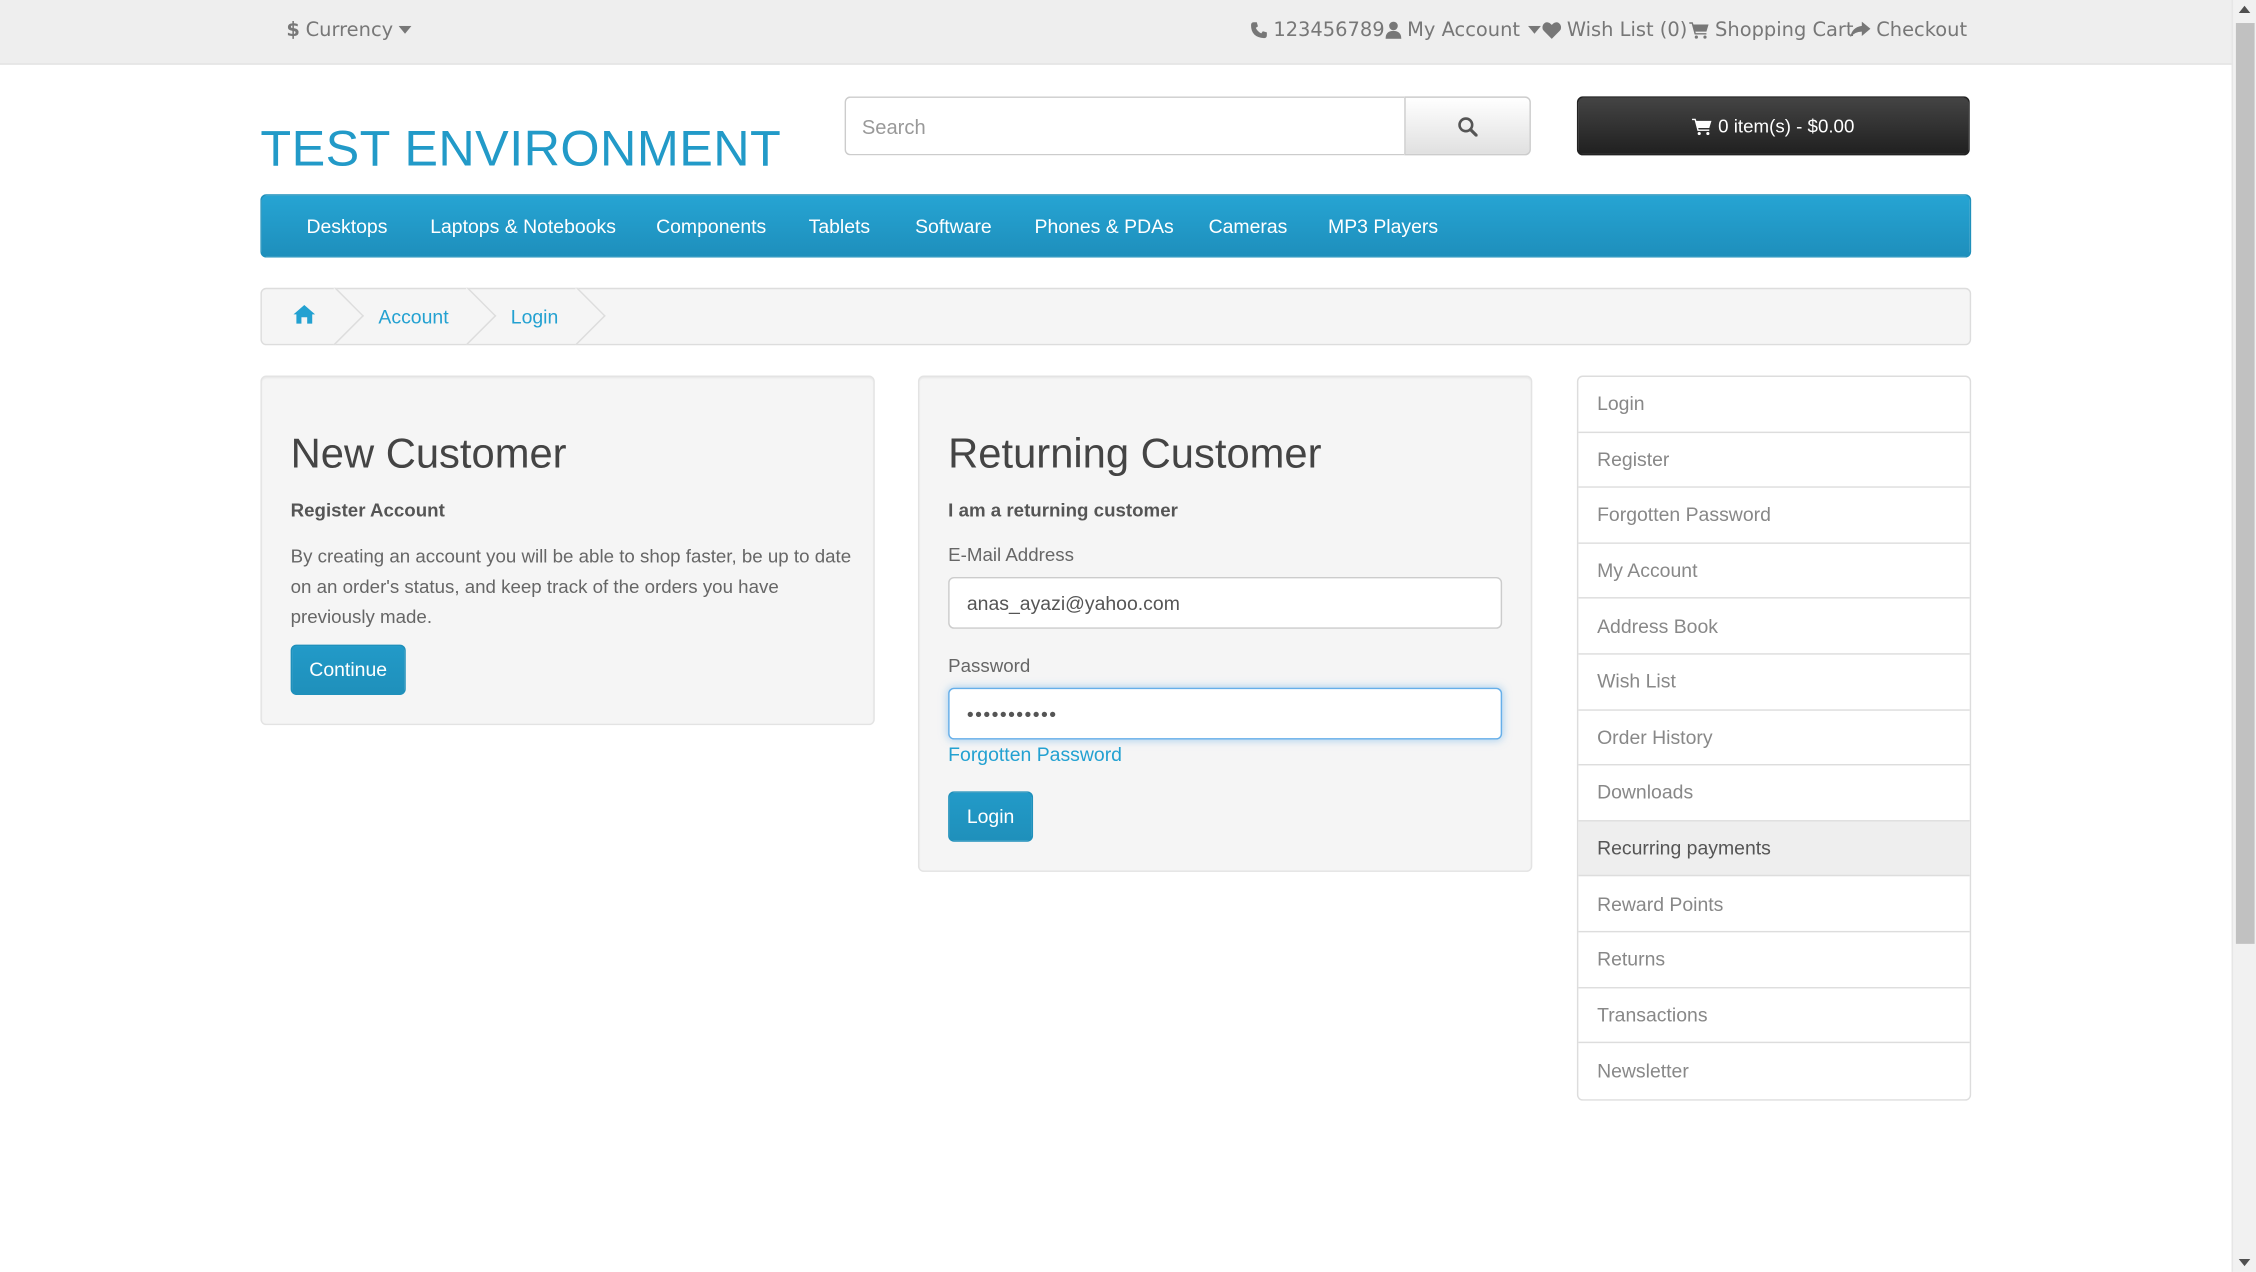 Image resolution: width=2256 pixels, height=1272 pixels. Describe the element at coordinates (1773, 1071) in the screenshot. I see `sidebar-item-newsletter: Newsletter` at that location.